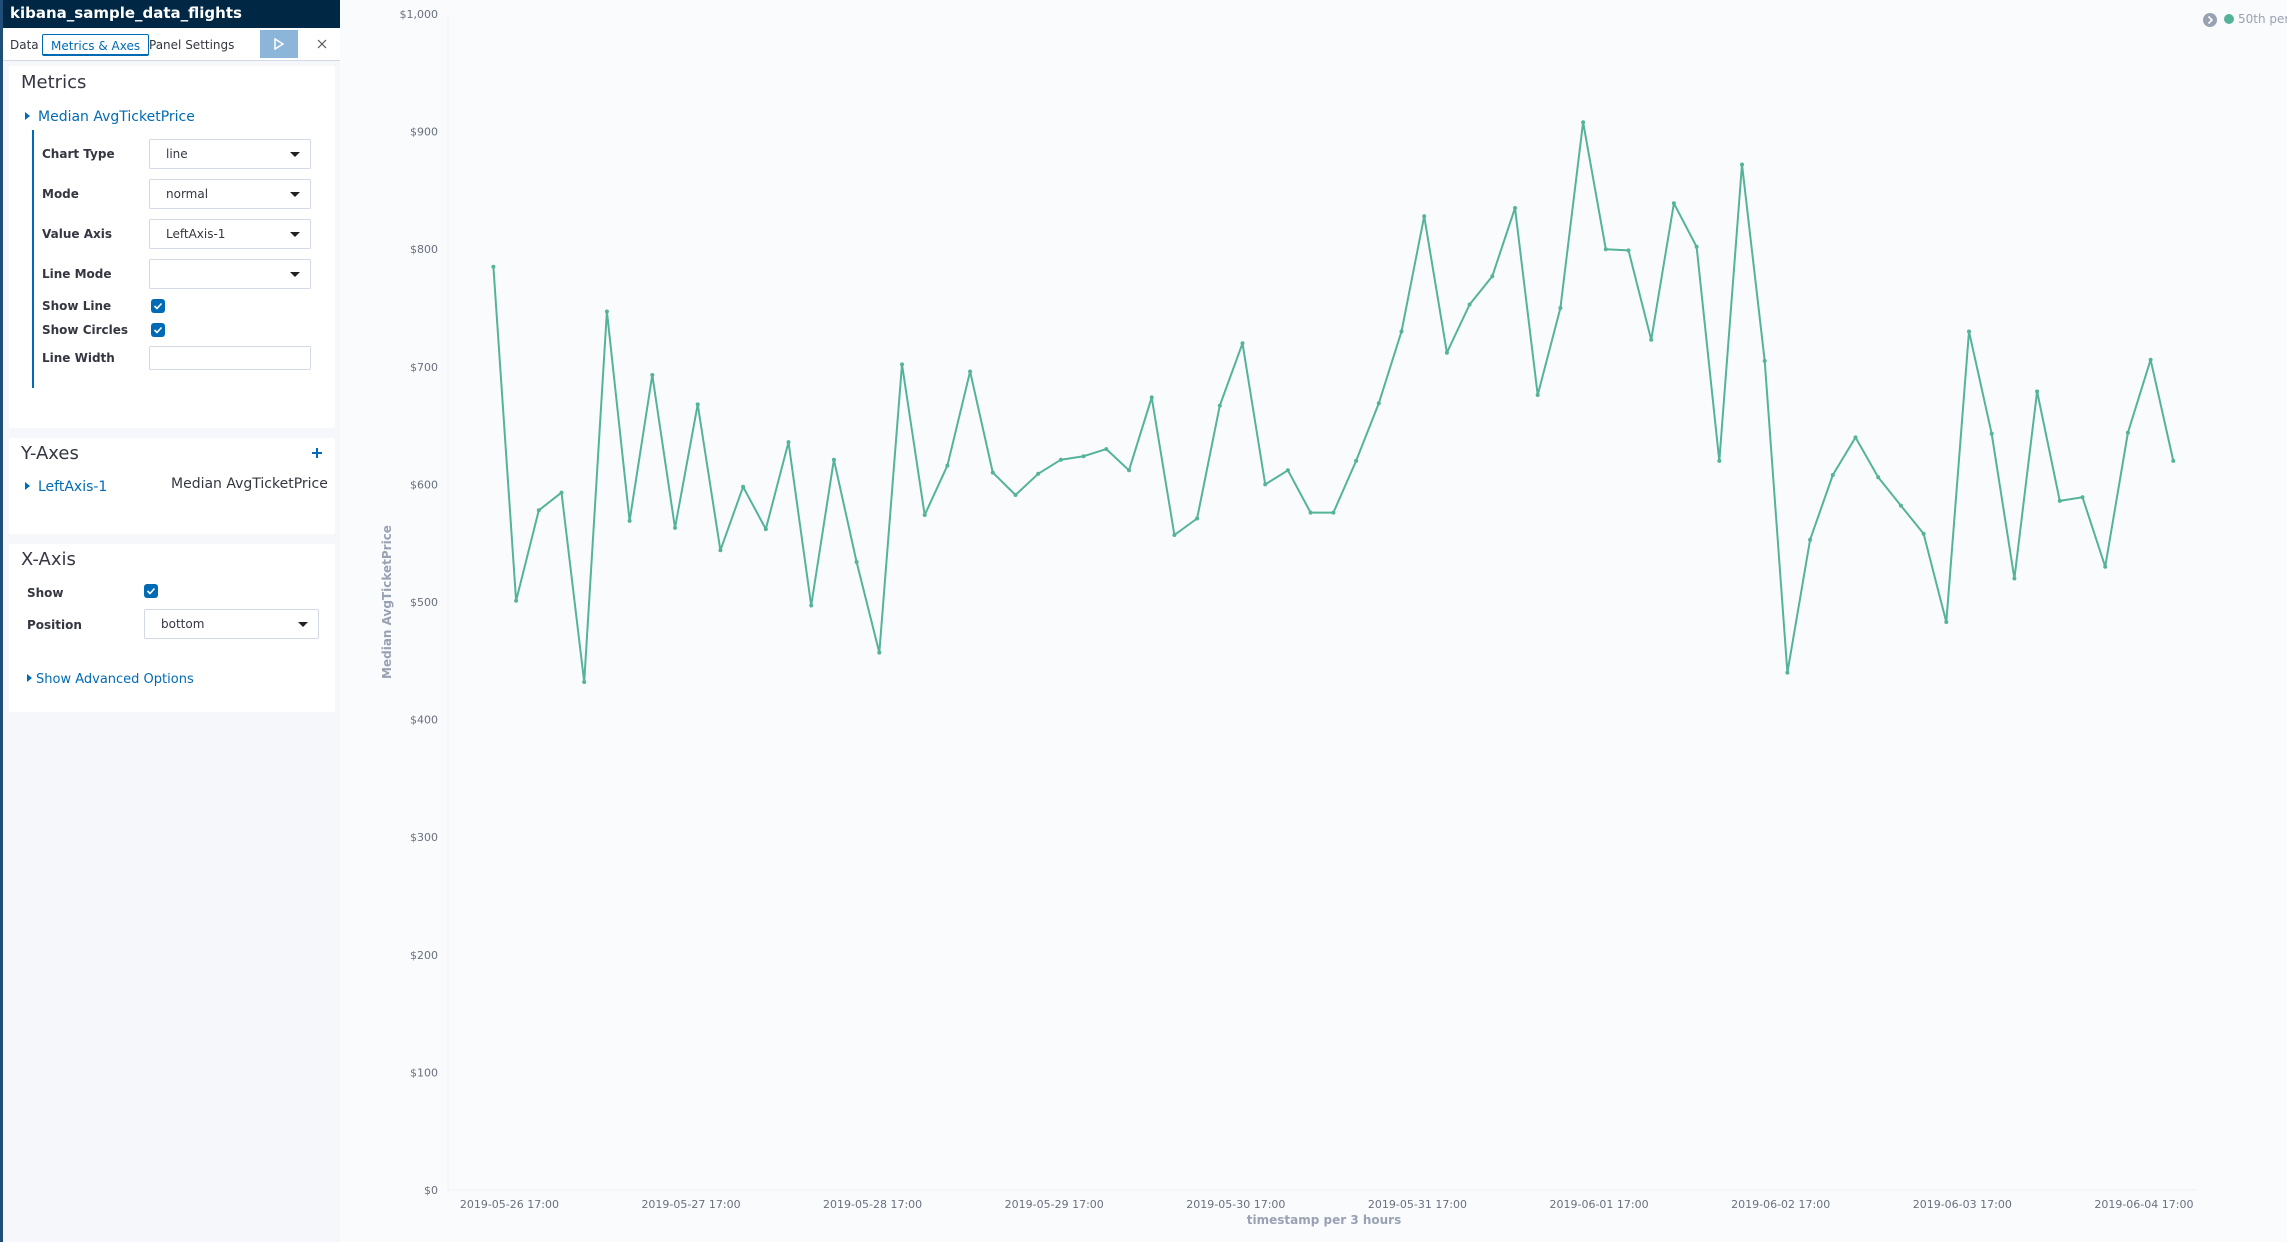  Describe the element at coordinates (317, 452) in the screenshot. I see `add-y-axis-button` at that location.